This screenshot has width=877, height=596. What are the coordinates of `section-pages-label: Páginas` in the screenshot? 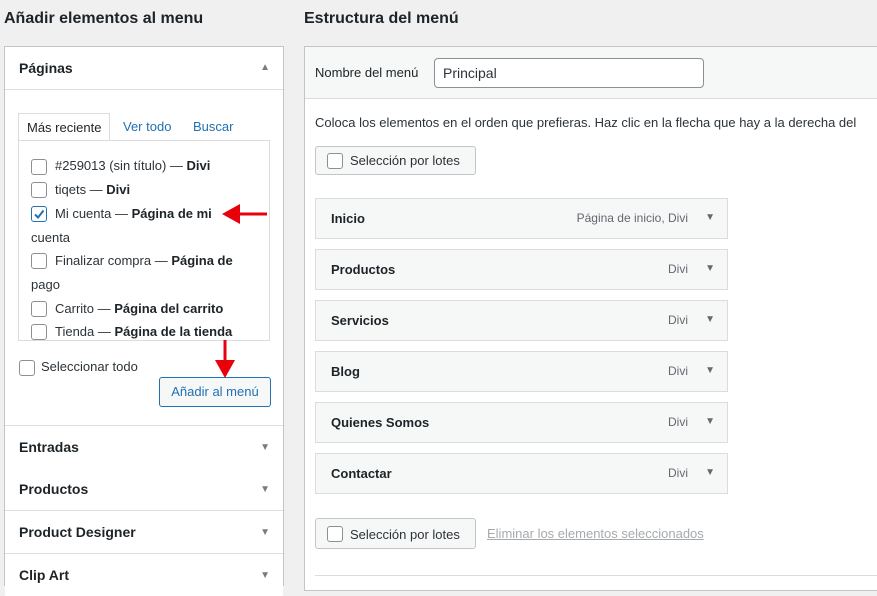 It's located at (46, 68).